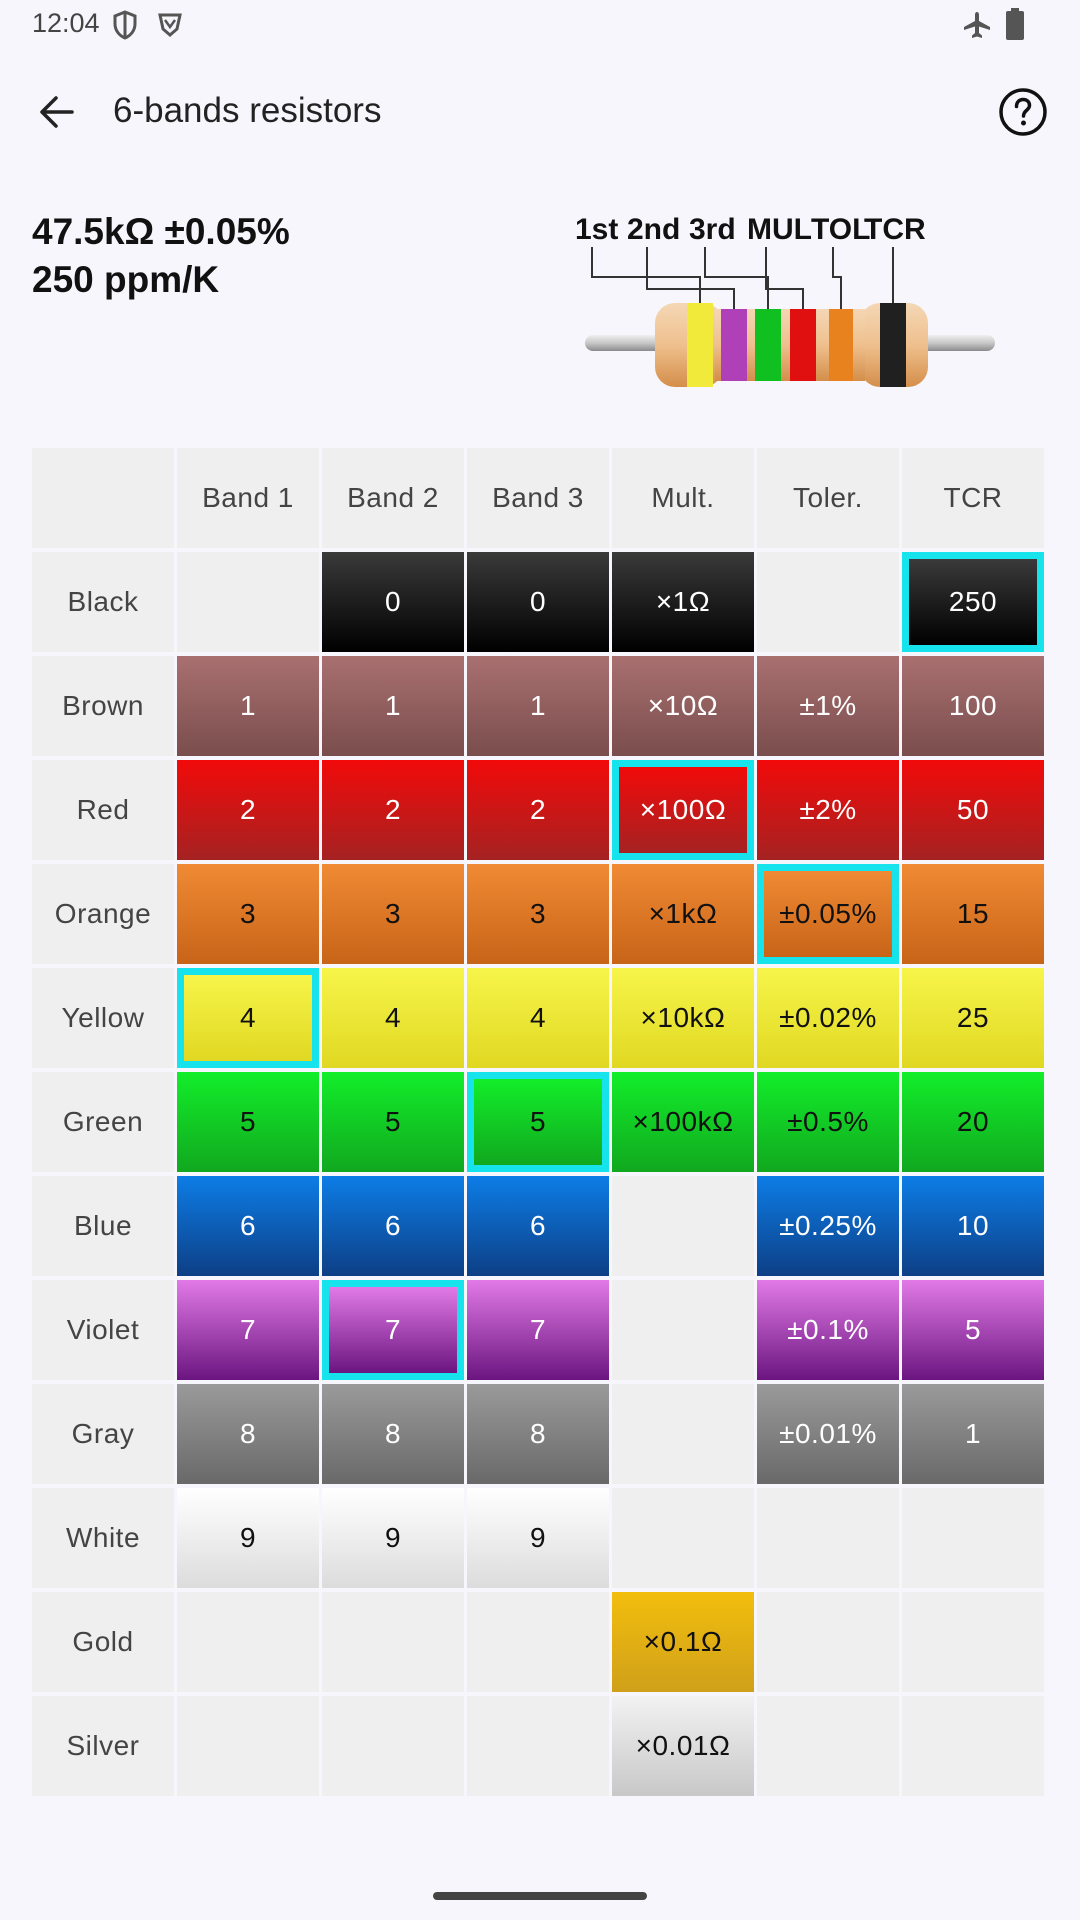 Image resolution: width=1080 pixels, height=1920 pixels. I want to click on row-label-gold: Gold, so click(103, 1642).